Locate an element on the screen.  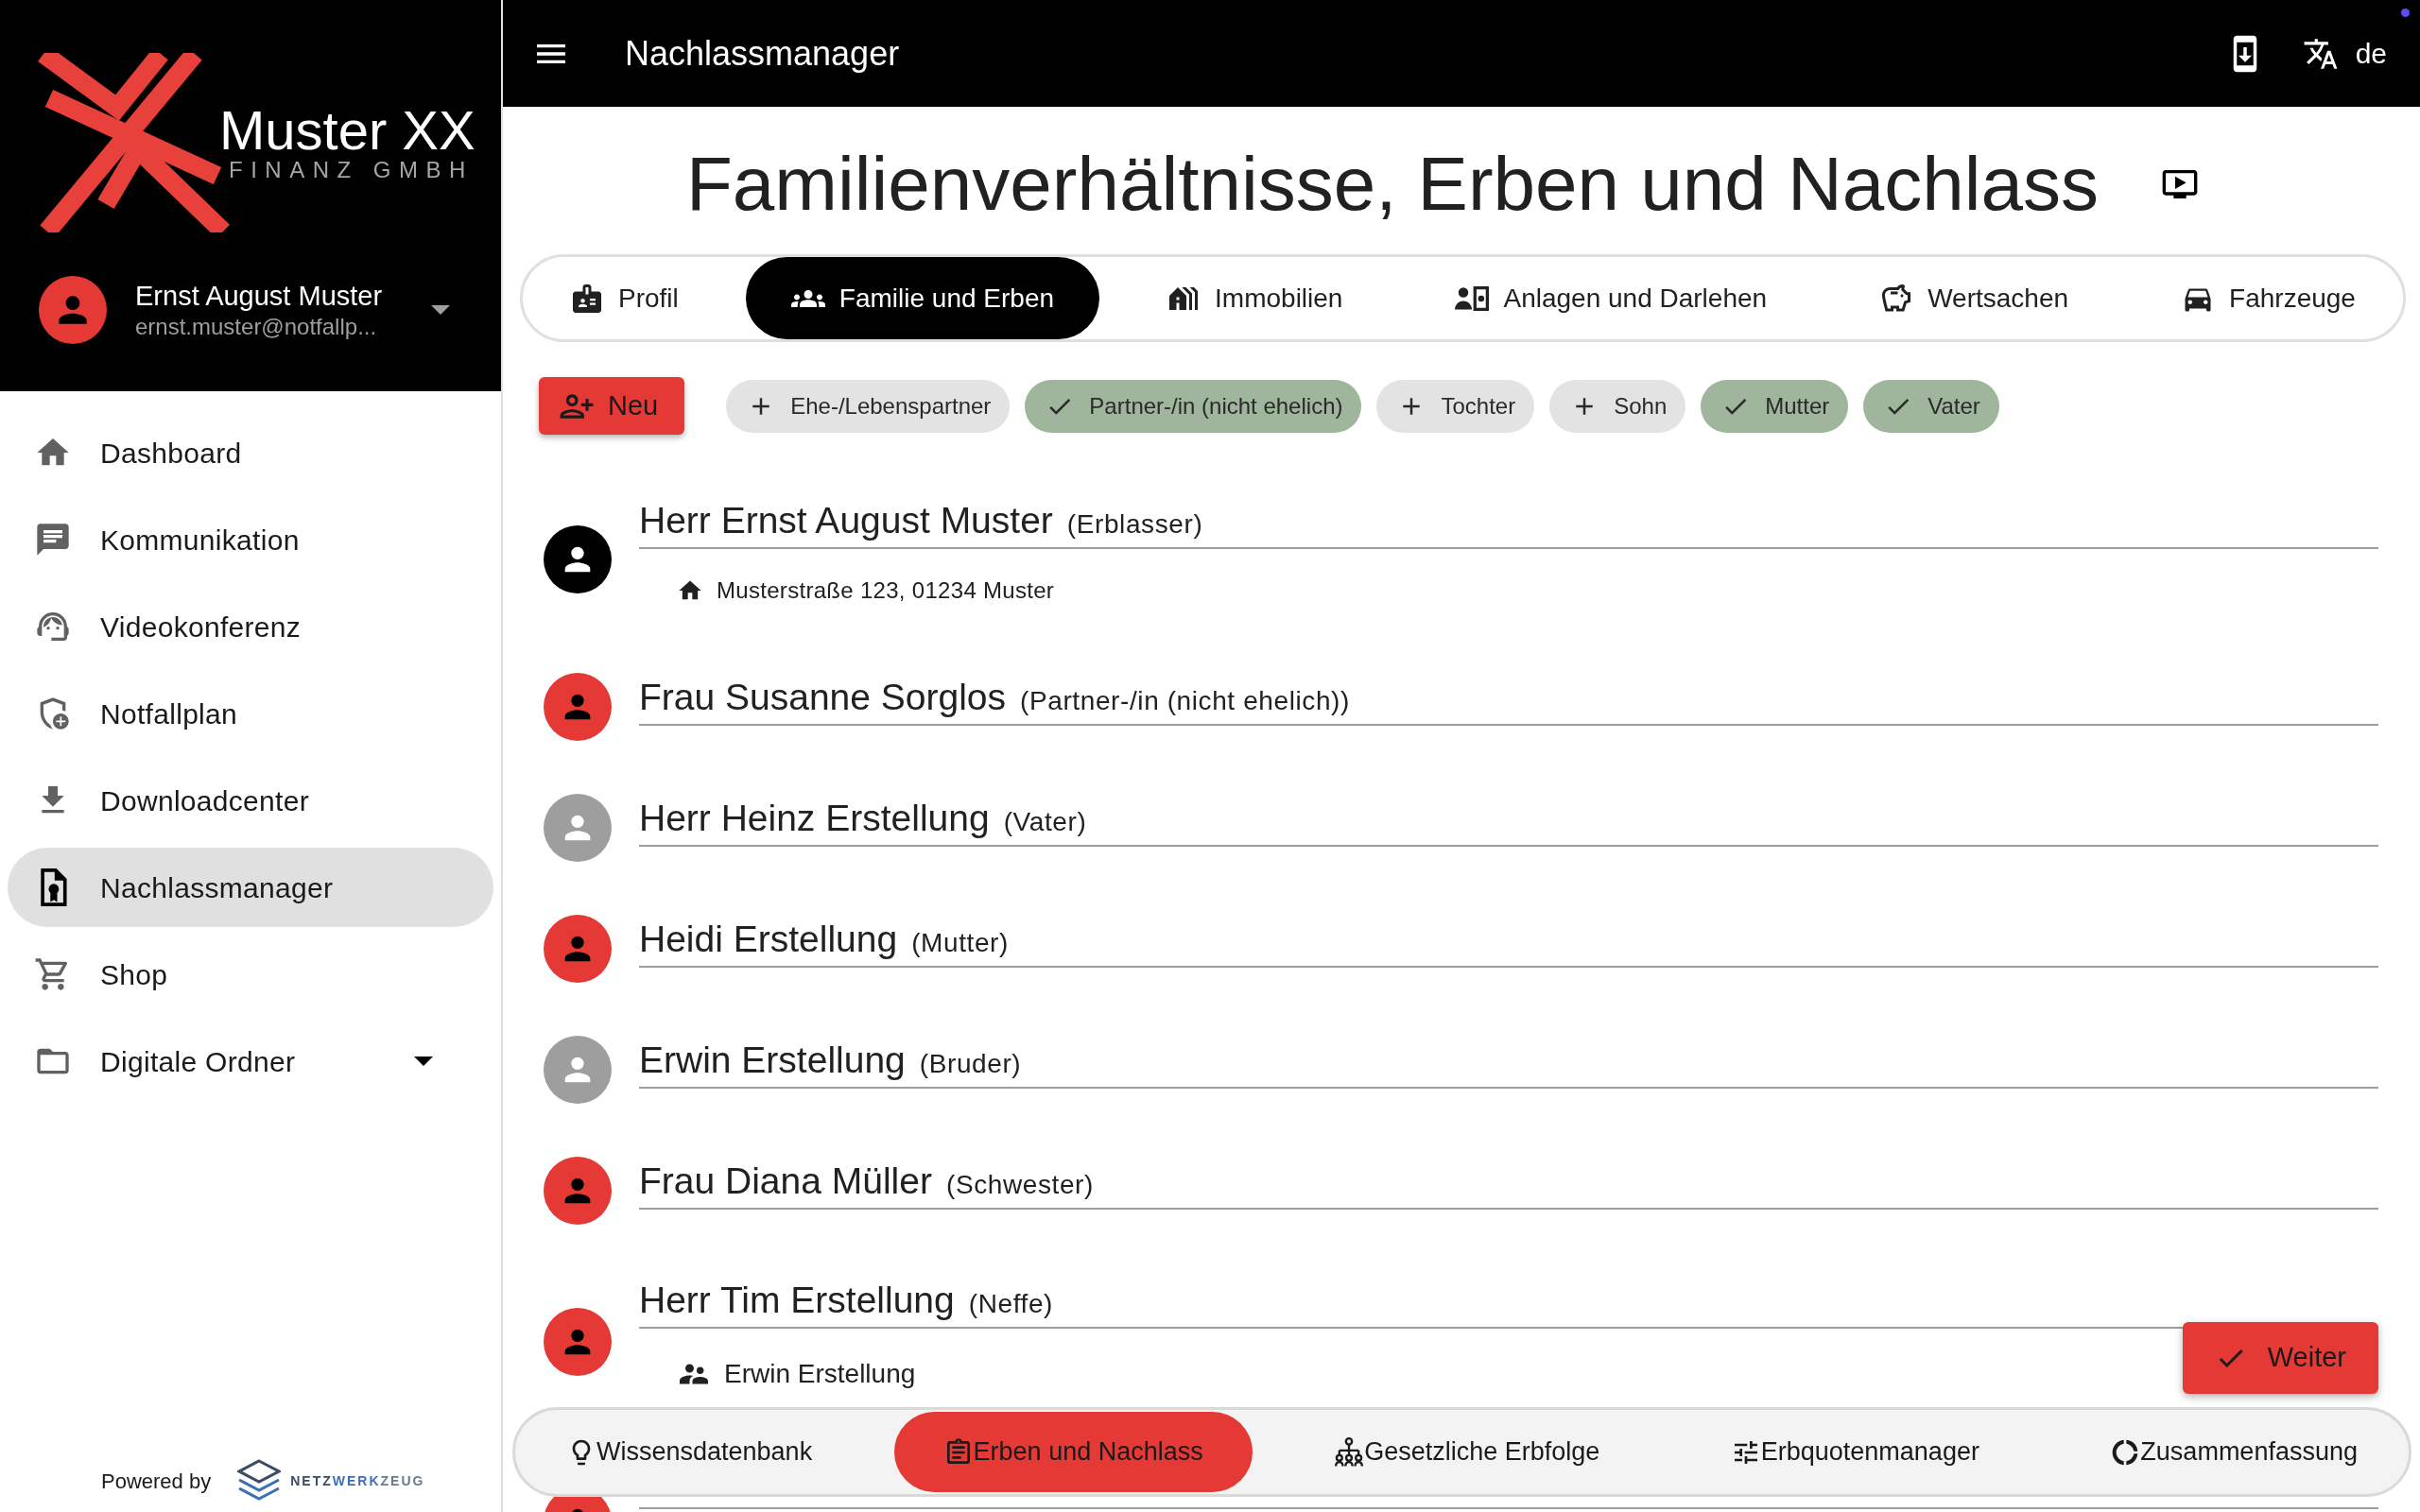
address-text: Musterstraße 123, 01234 Muster is located at coordinates (886, 590).